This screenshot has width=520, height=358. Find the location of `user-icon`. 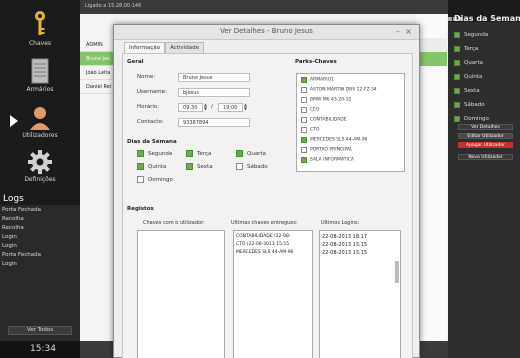

user-icon is located at coordinates (40, 118).